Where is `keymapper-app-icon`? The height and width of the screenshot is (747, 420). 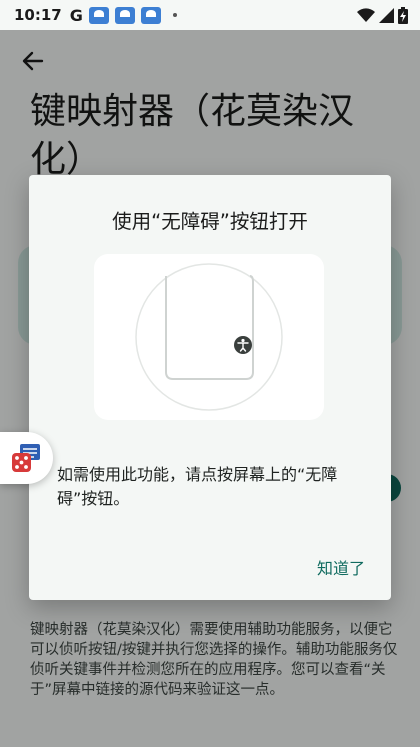 keymapper-app-icon is located at coordinates (26, 458).